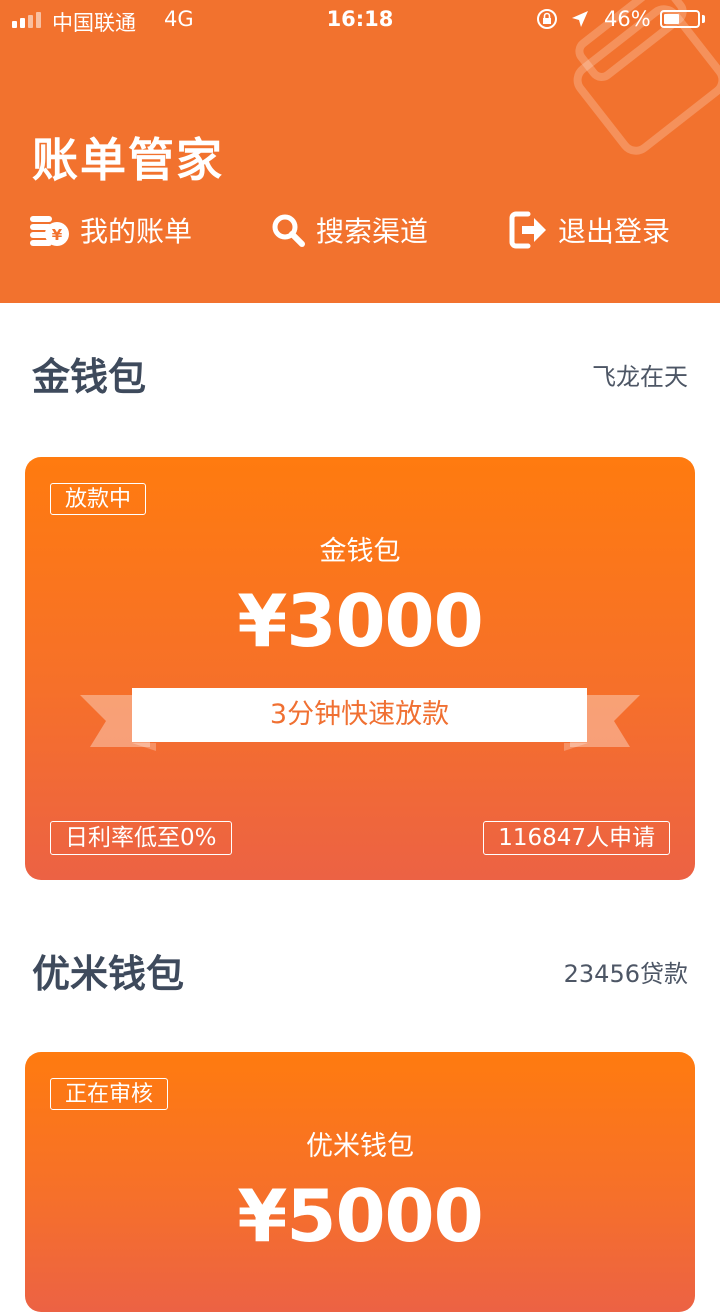 This screenshot has width=720, height=1312. I want to click on battery-percent: 46%, so click(627, 19).